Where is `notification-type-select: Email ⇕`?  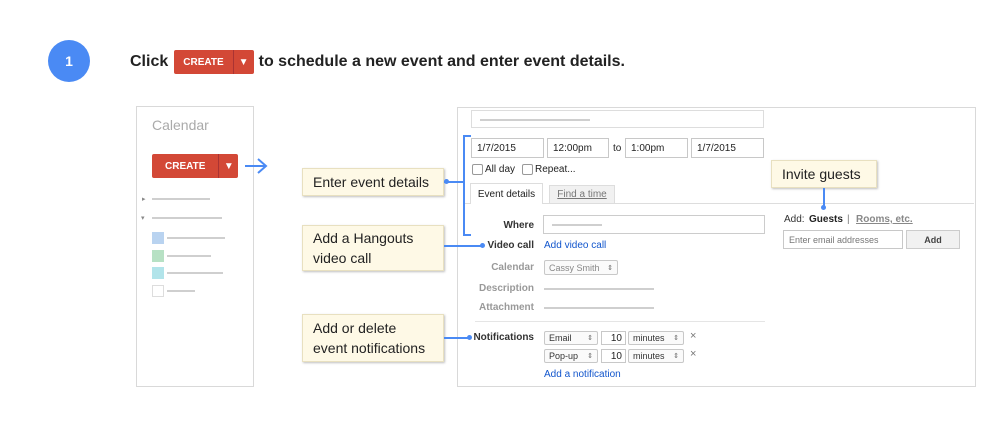 notification-type-select: Email ⇕ is located at coordinates (571, 338).